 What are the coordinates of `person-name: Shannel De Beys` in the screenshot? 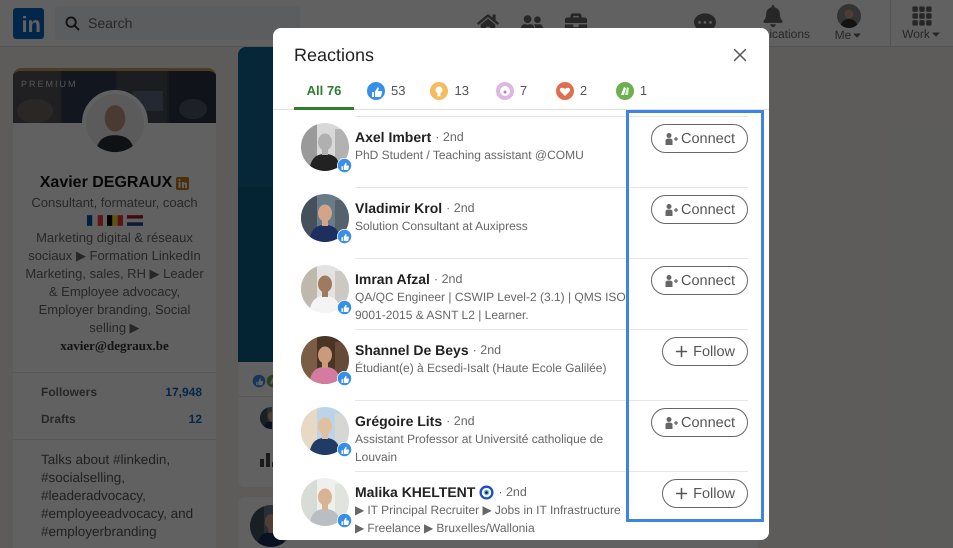 It's located at (412, 350).